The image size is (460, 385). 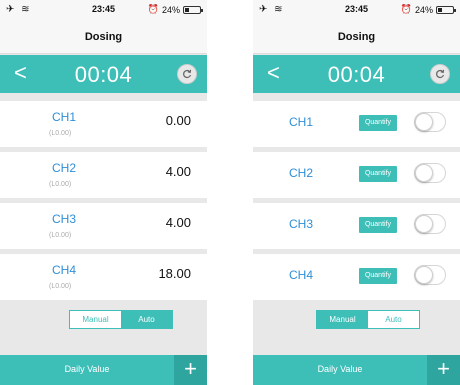 I want to click on channel-row-ch1: CH1 Quantify, so click(x=356, y=124).